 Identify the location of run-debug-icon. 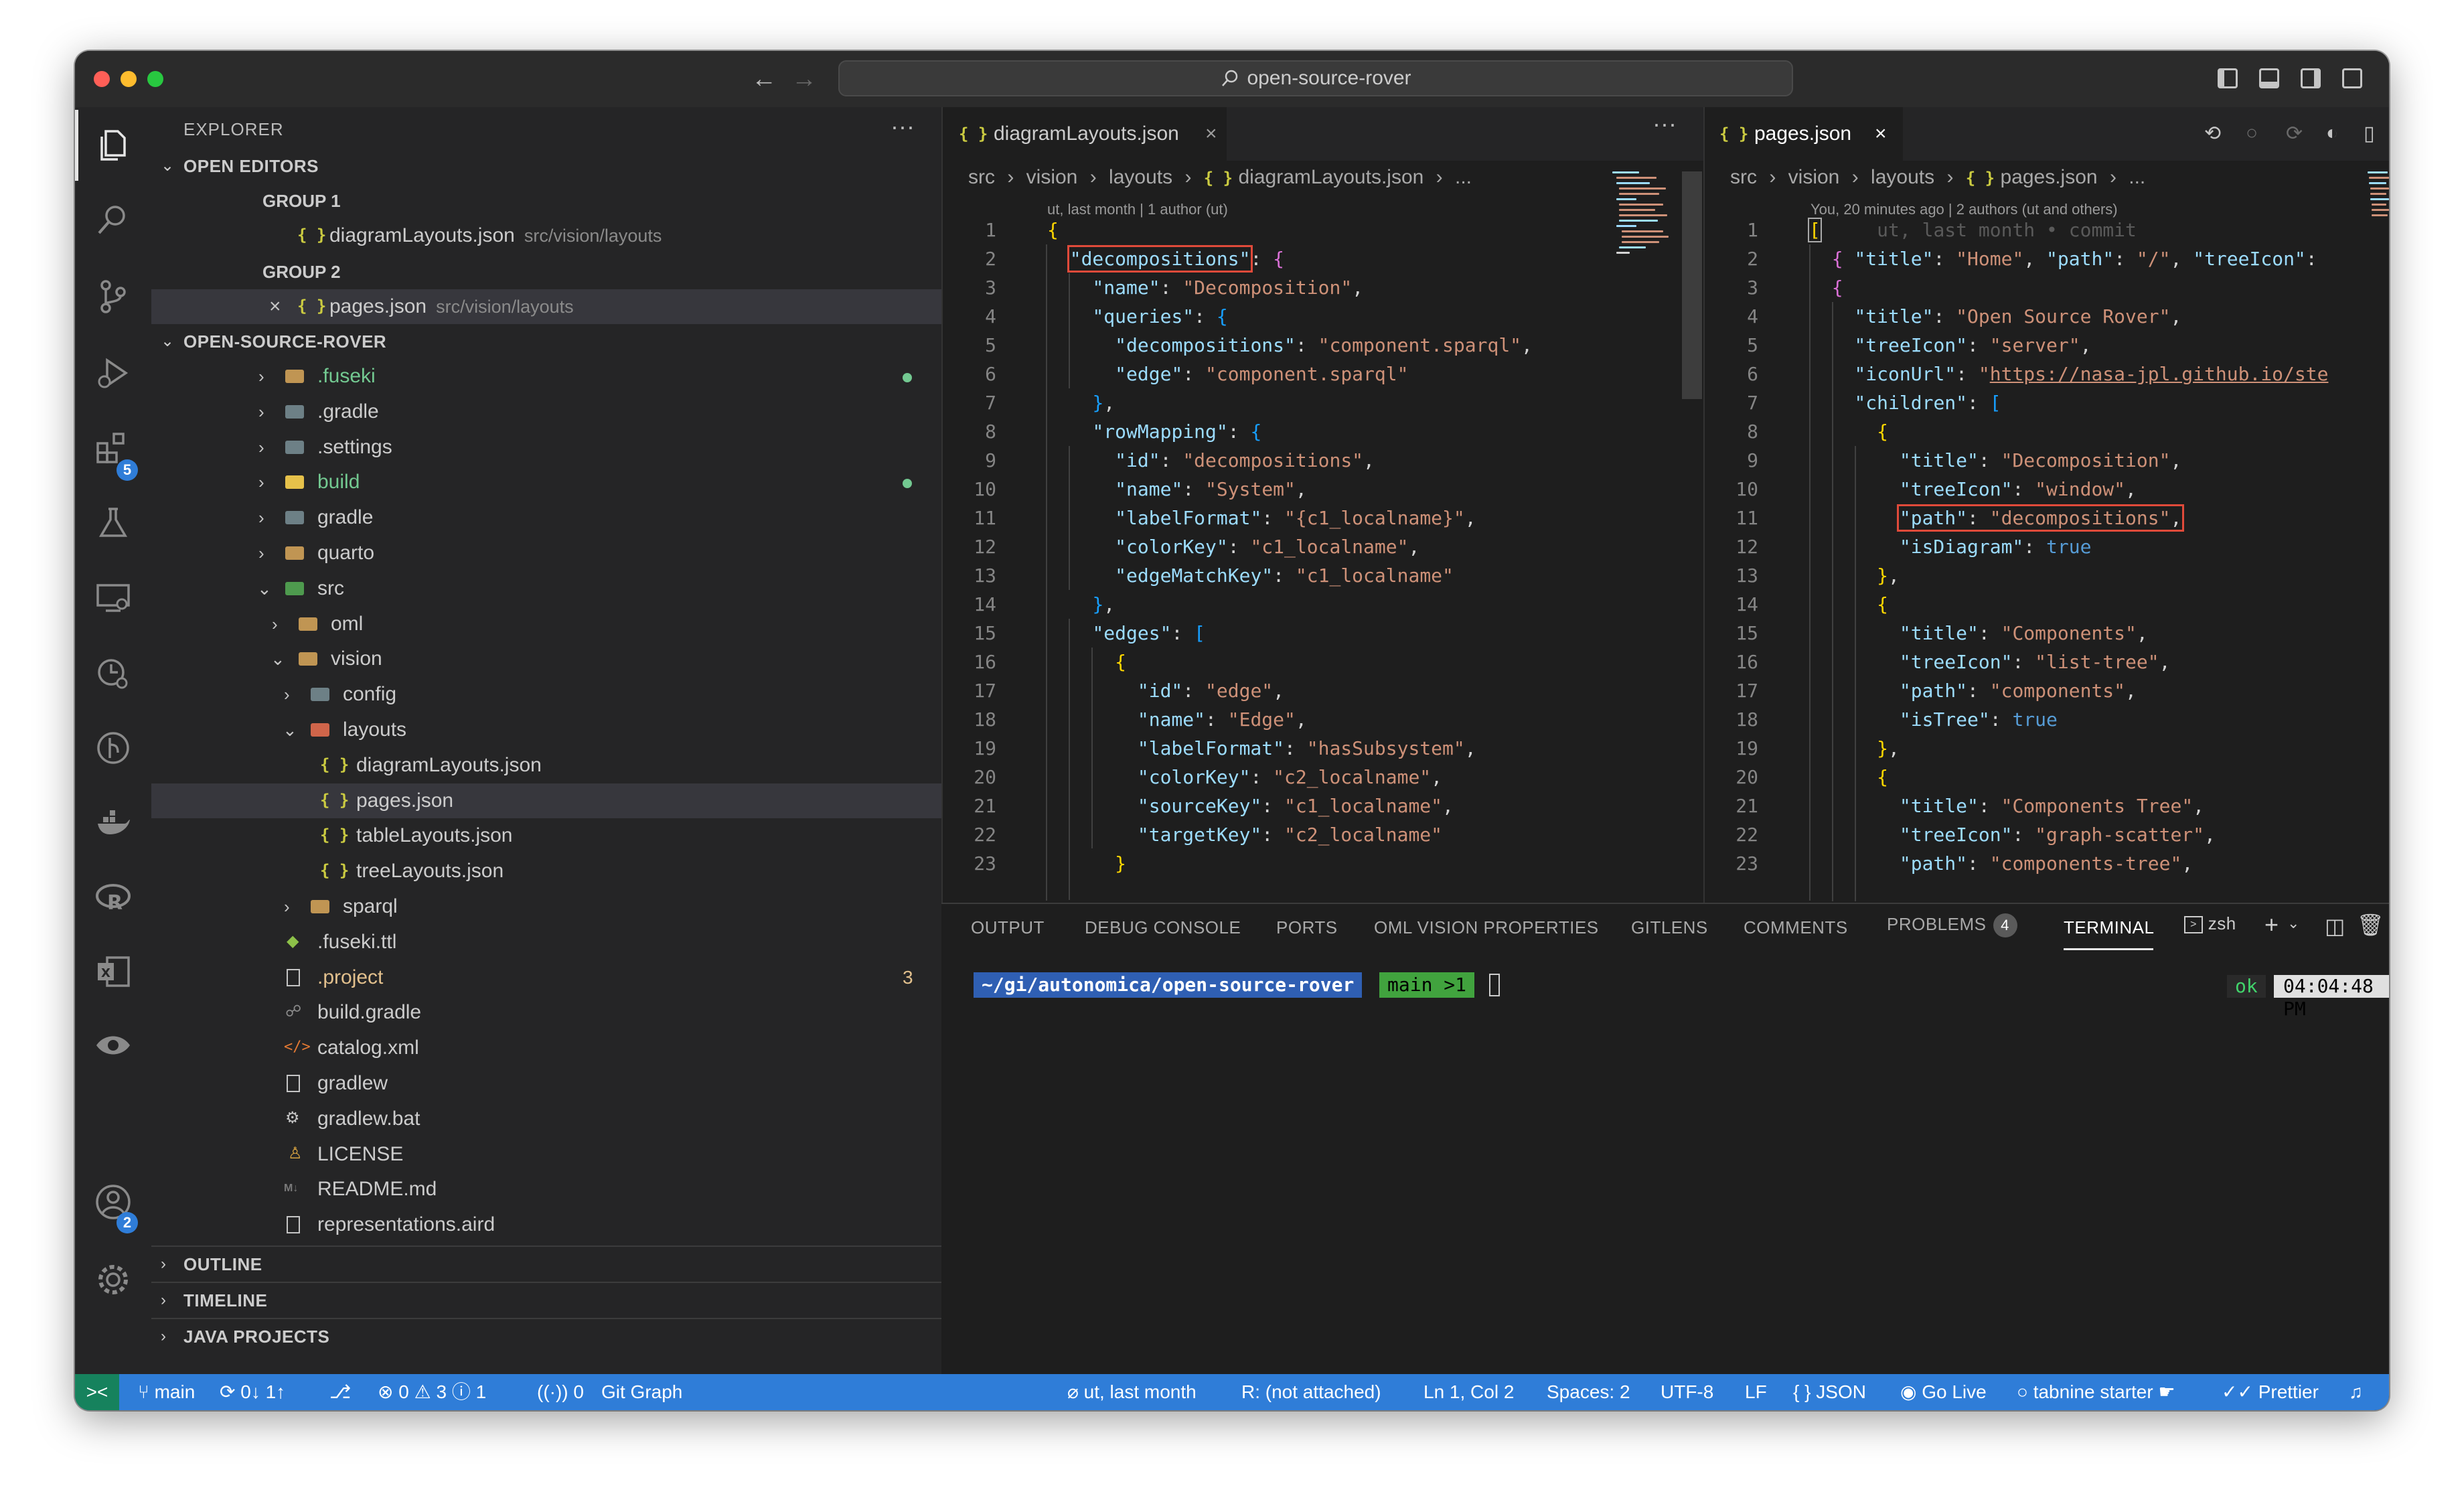
(113, 373).